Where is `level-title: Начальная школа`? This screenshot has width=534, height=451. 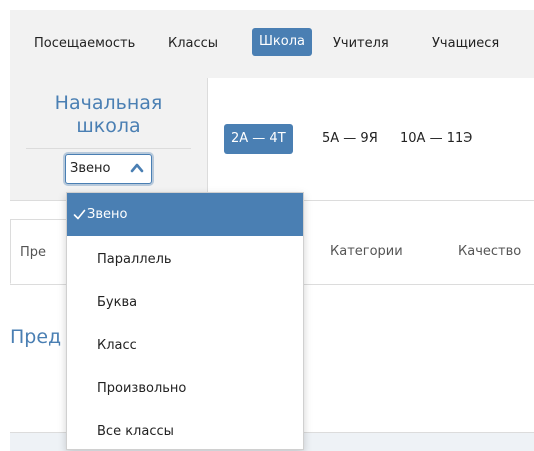 level-title: Начальная школа is located at coordinates (108, 115).